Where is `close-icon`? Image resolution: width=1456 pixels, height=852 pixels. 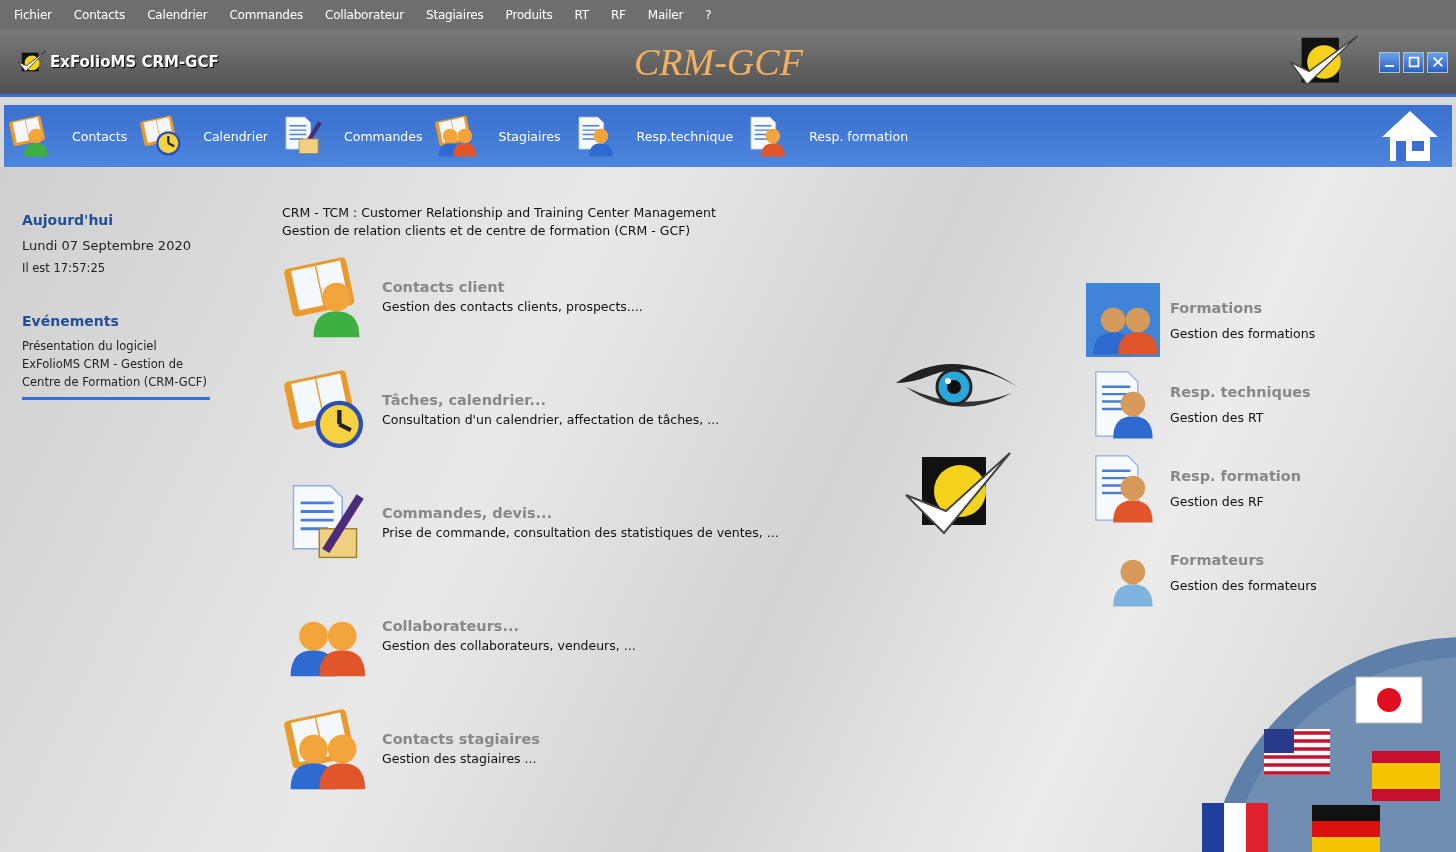
close-icon is located at coordinates (1437, 62).